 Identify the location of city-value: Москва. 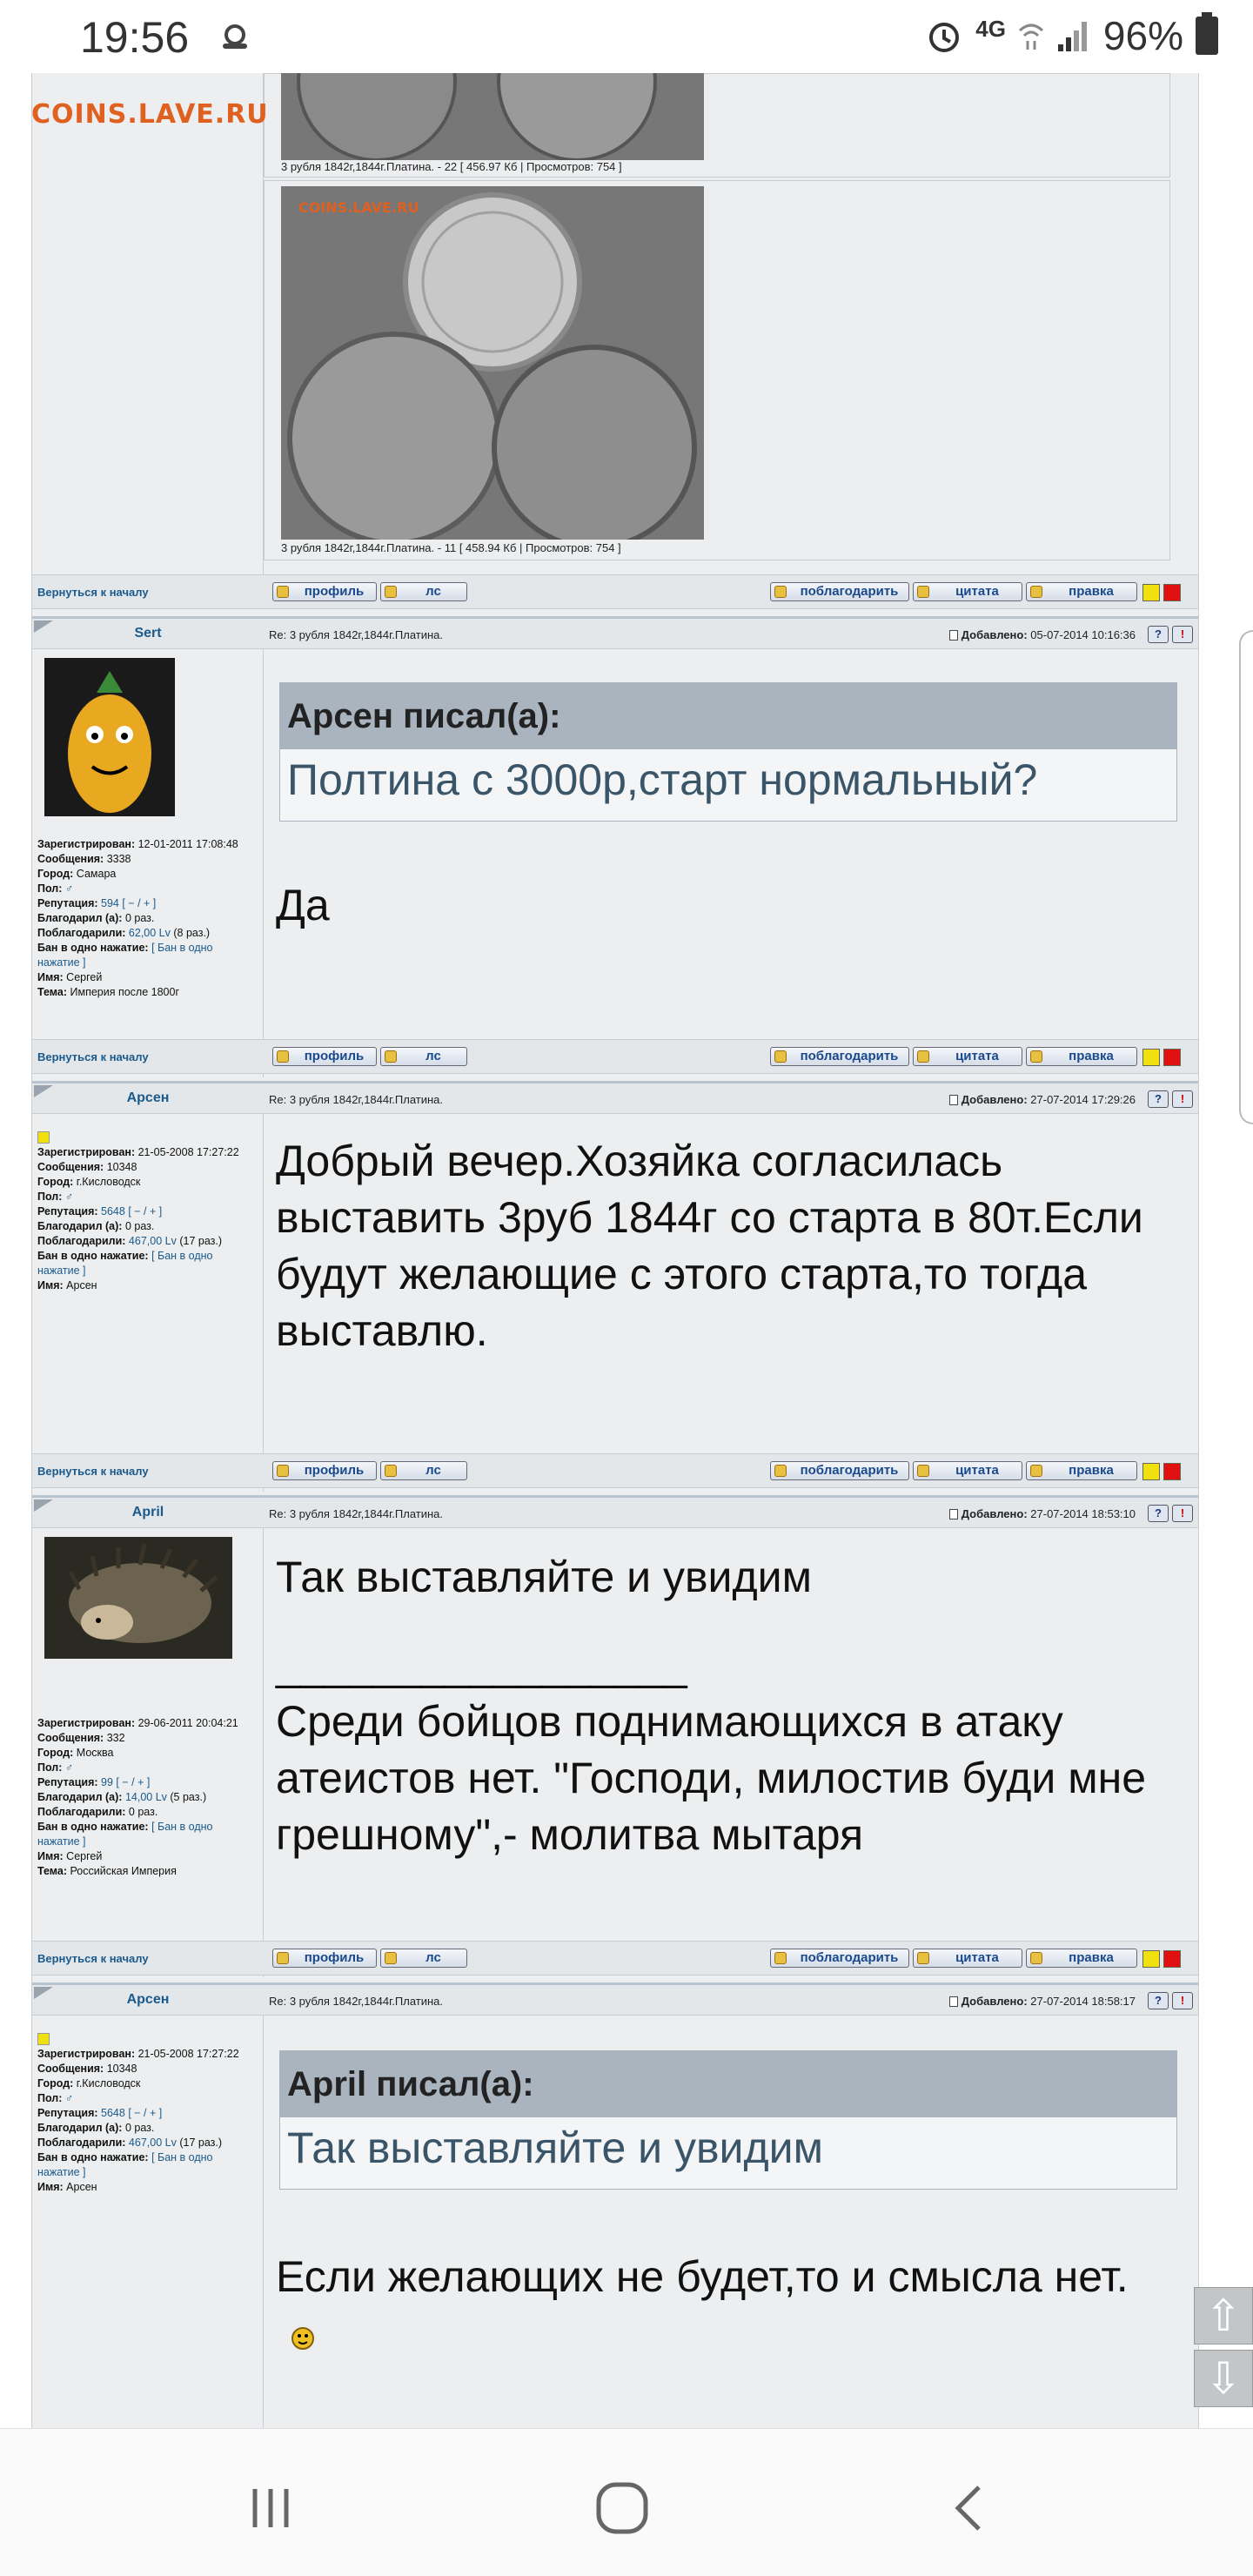
(95, 1753).